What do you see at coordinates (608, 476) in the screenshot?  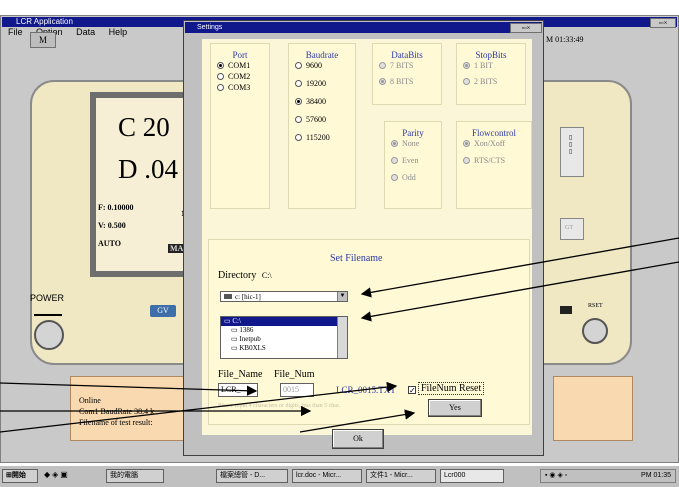 I see `system-tray: ▪ ◉ ◈ ▫ PM 01:35` at bounding box center [608, 476].